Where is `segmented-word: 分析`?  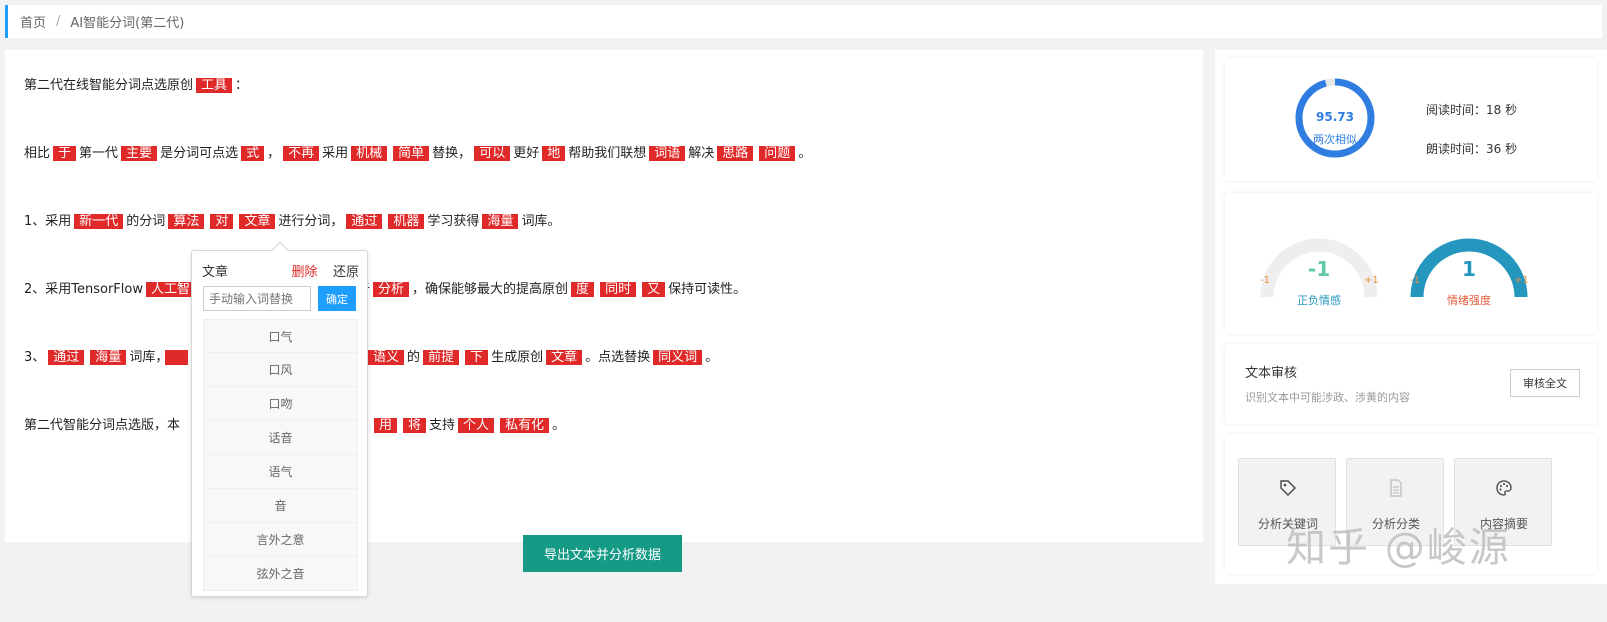
segmented-word: 分析 is located at coordinates (391, 289).